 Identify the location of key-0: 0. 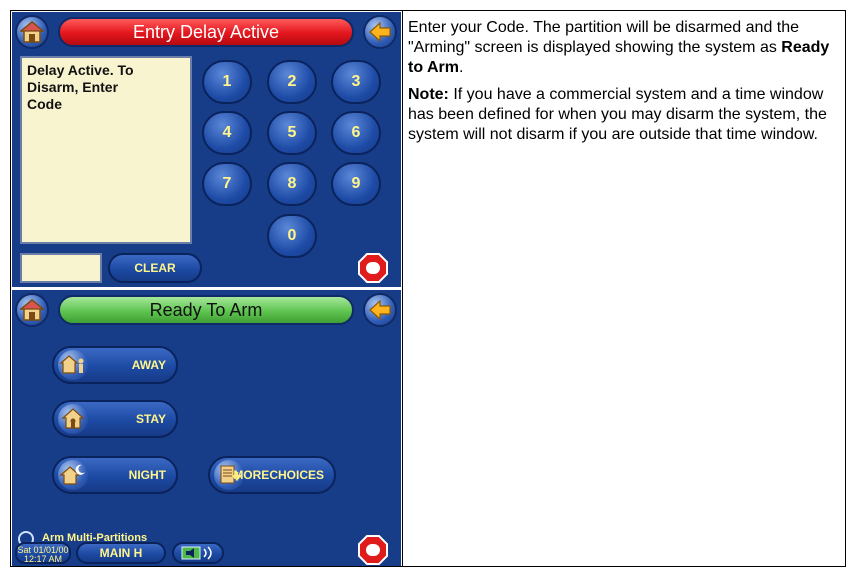
(292, 236).